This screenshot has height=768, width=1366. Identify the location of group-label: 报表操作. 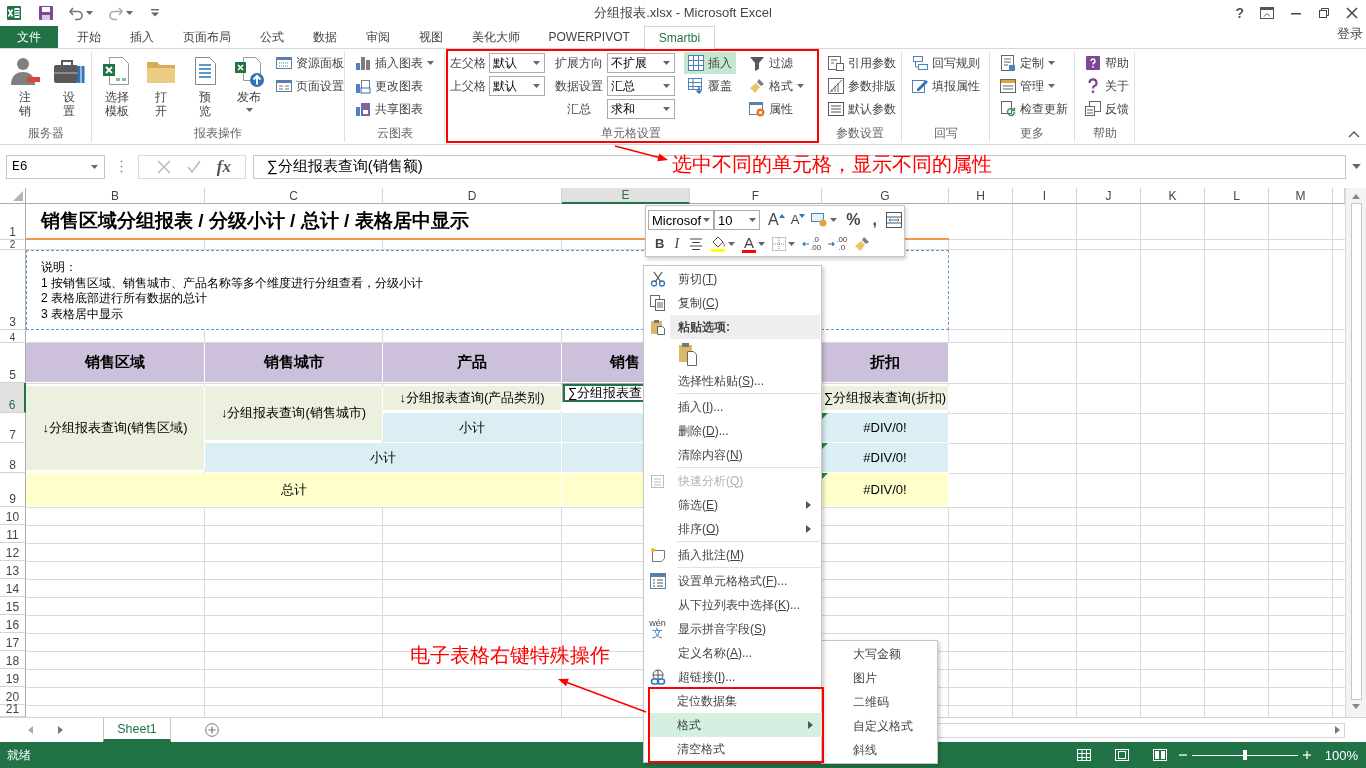
(218, 133).